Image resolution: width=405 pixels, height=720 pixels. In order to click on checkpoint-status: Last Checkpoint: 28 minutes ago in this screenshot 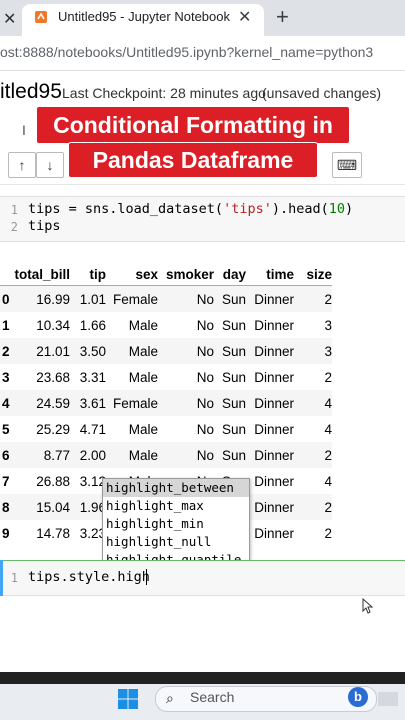, I will do `click(164, 93)`.